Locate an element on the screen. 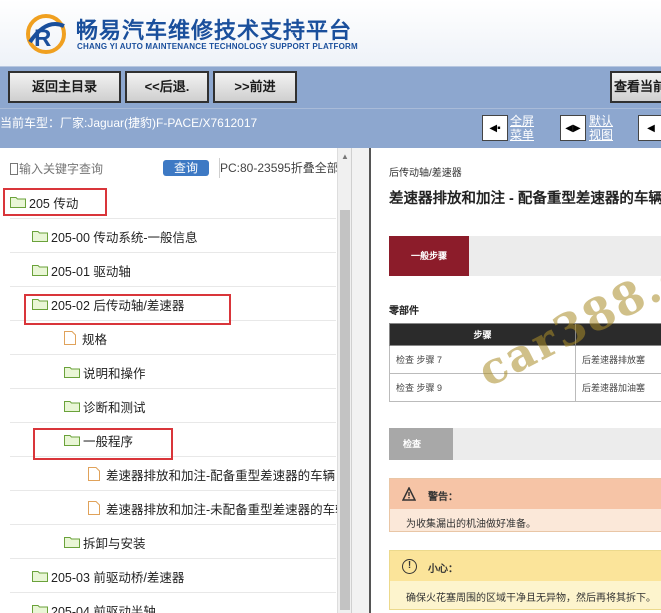 This screenshot has width=661, height=613. check-label: 检查 is located at coordinates (421, 444).